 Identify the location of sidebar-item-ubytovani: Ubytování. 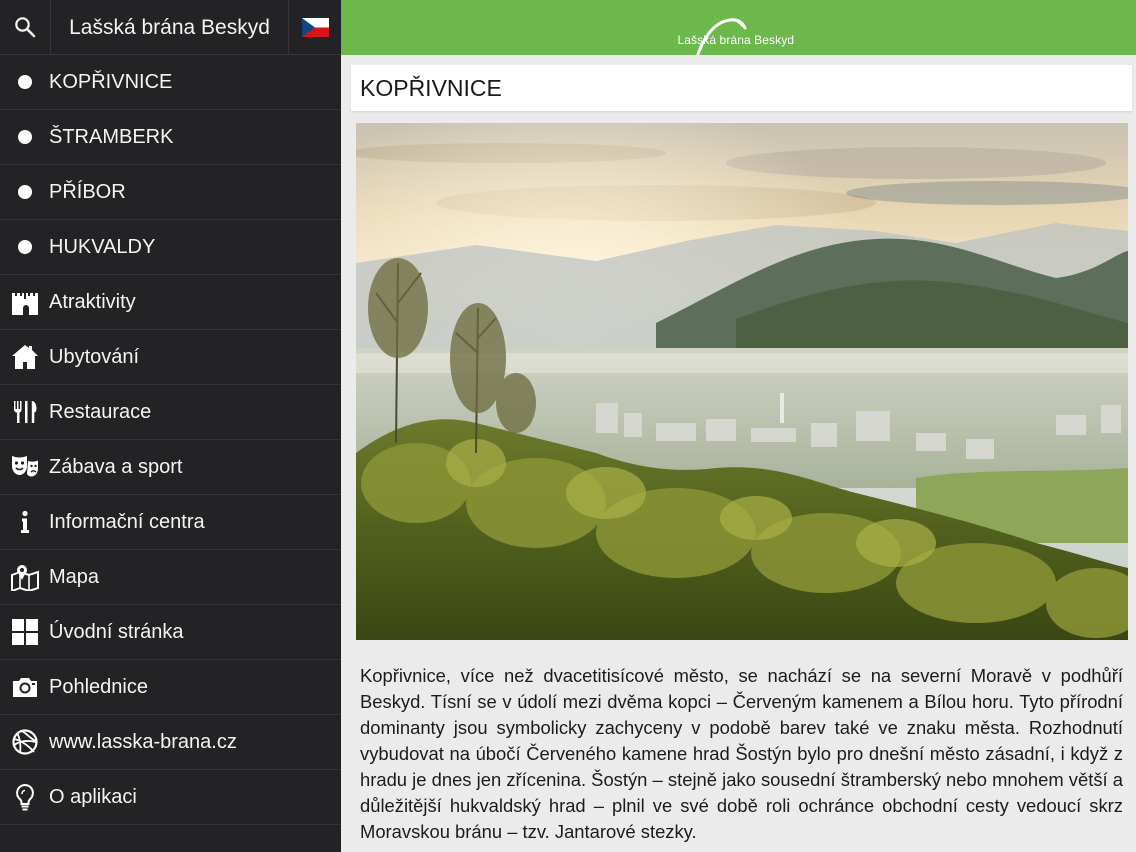
(170, 357).